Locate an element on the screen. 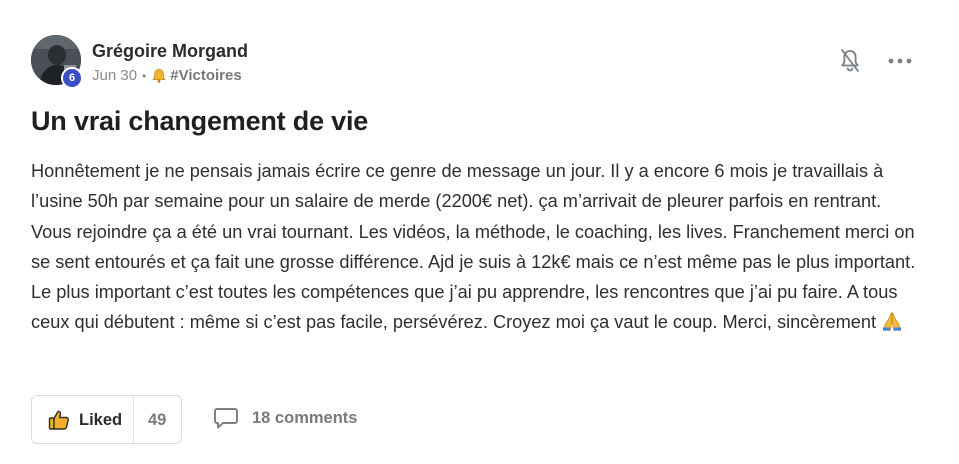 The height and width of the screenshot is (464, 959). post-meta: Jun 30 • #Victoires is located at coordinates (167, 75).